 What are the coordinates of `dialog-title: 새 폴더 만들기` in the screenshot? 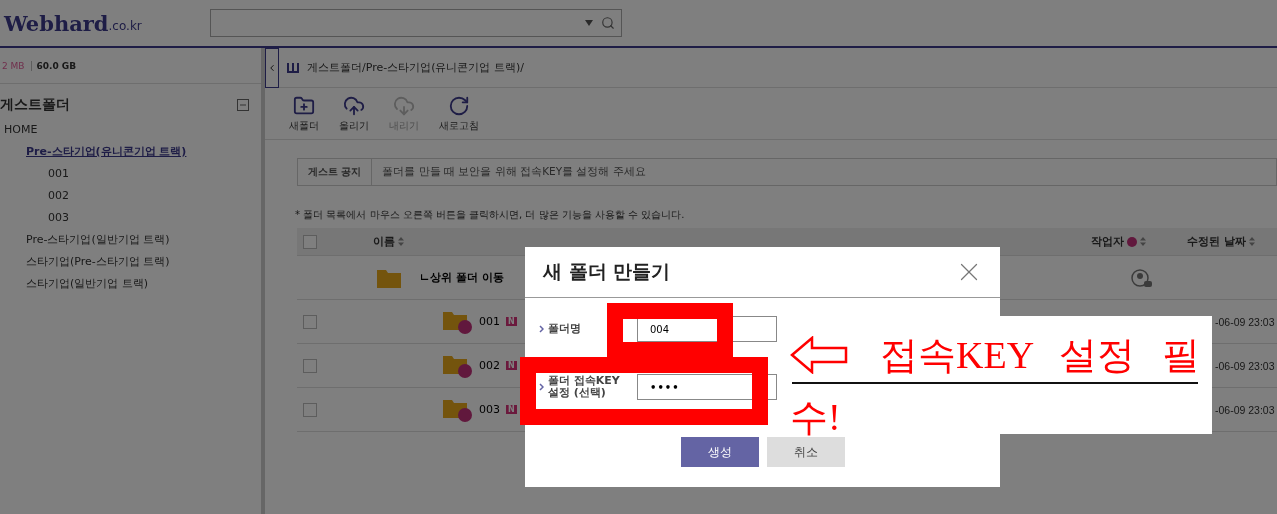 It's located at (607, 271).